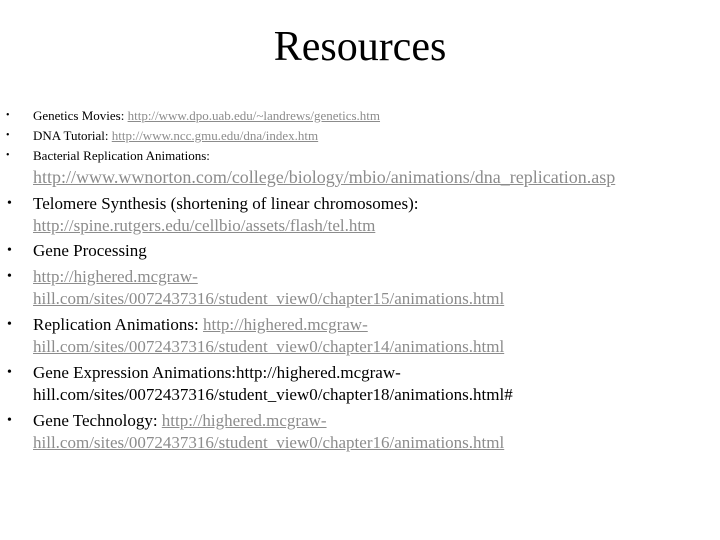 The height and width of the screenshot is (540, 720). Describe the element at coordinates (121, 155) in the screenshot. I see `item-label: Bacterial Replication Animations:` at that location.